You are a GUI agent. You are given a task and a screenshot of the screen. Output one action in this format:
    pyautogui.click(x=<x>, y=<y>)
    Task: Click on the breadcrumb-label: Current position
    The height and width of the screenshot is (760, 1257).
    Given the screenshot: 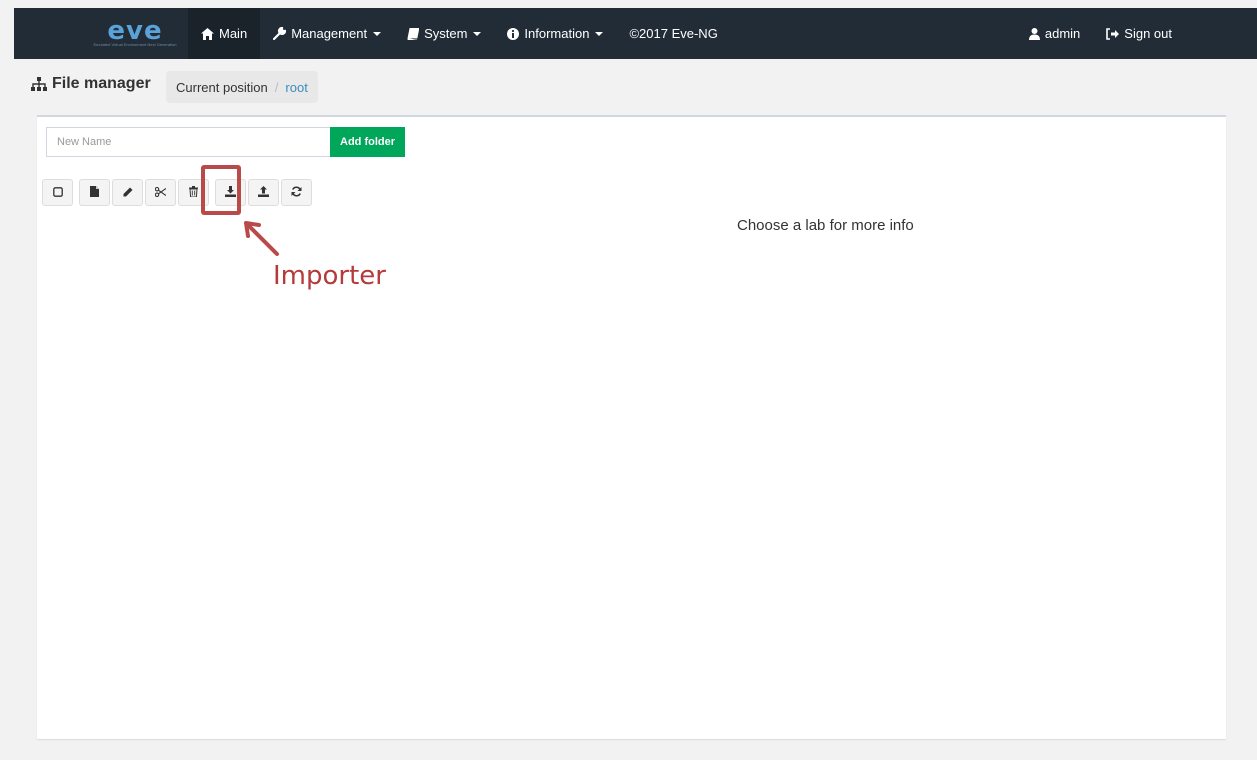 What is the action you would take?
    pyautogui.click(x=222, y=87)
    